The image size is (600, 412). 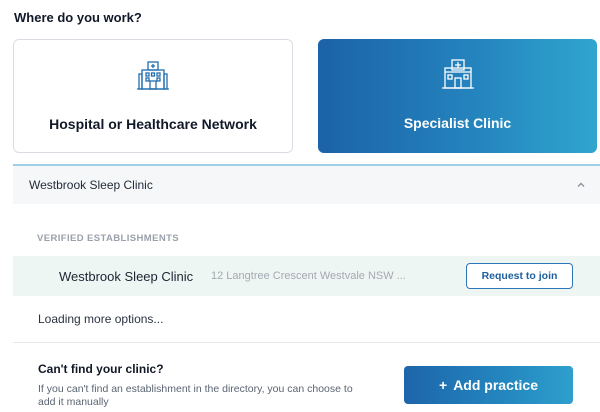 What do you see at coordinates (153, 124) in the screenshot?
I see `option-hospital-label: Hospital or Healthcare Network` at bounding box center [153, 124].